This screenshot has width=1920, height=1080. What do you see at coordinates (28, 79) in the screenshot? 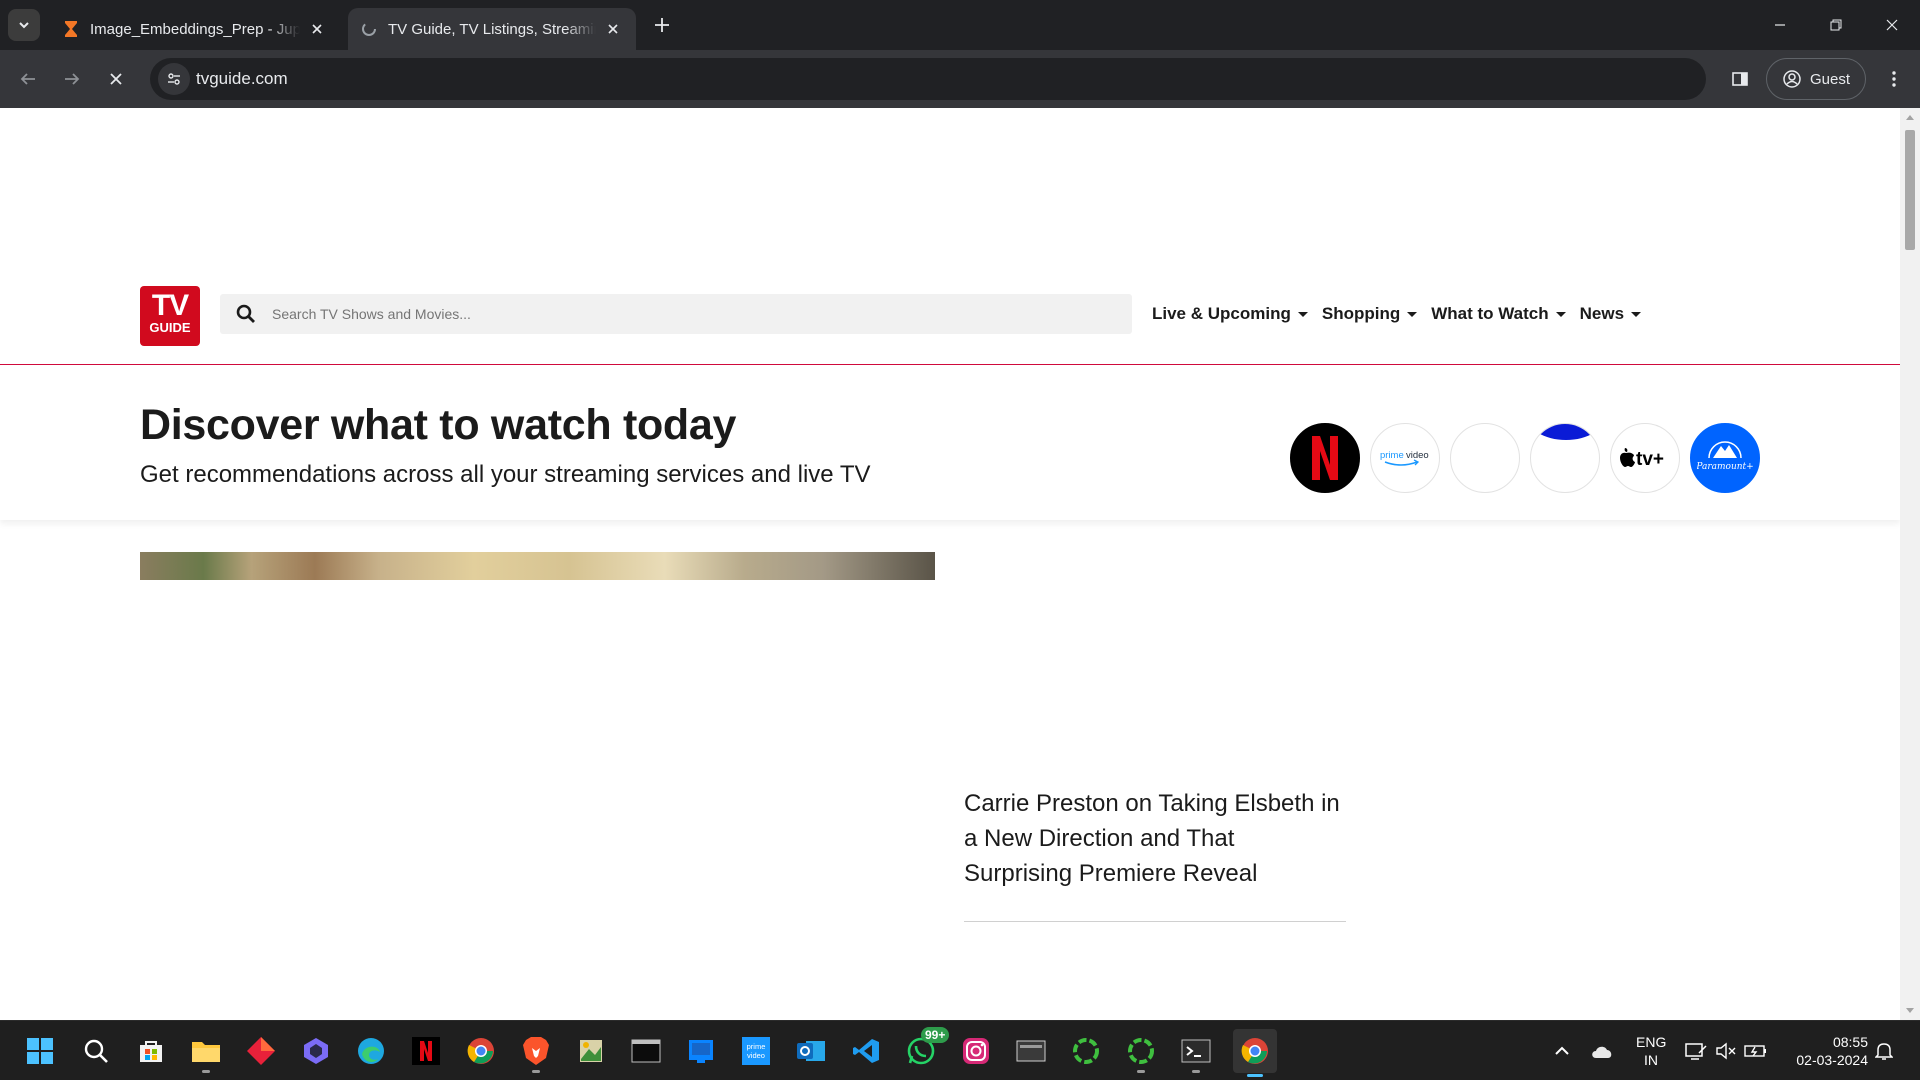
I see `back-button` at bounding box center [28, 79].